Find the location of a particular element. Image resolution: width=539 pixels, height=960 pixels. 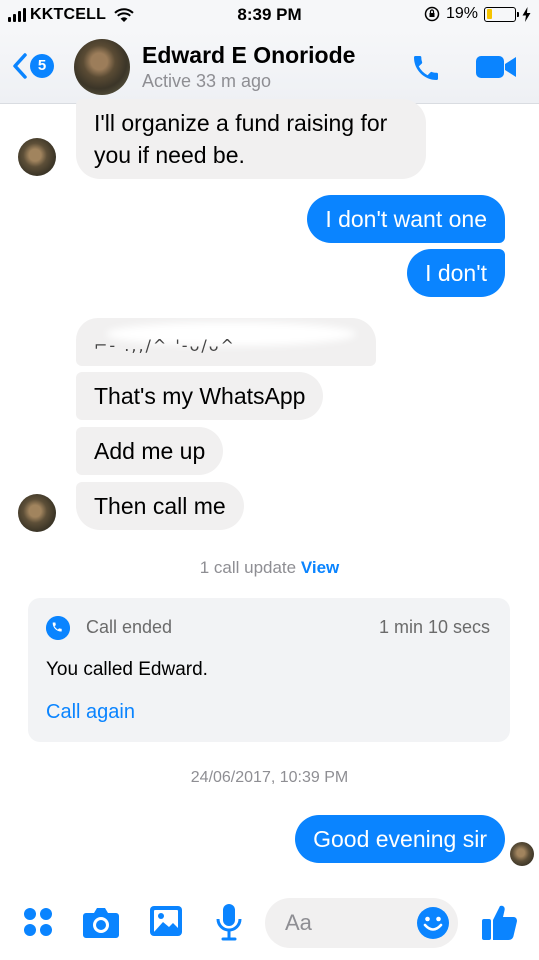

battery-percent: 19% is located at coordinates (461, 13).